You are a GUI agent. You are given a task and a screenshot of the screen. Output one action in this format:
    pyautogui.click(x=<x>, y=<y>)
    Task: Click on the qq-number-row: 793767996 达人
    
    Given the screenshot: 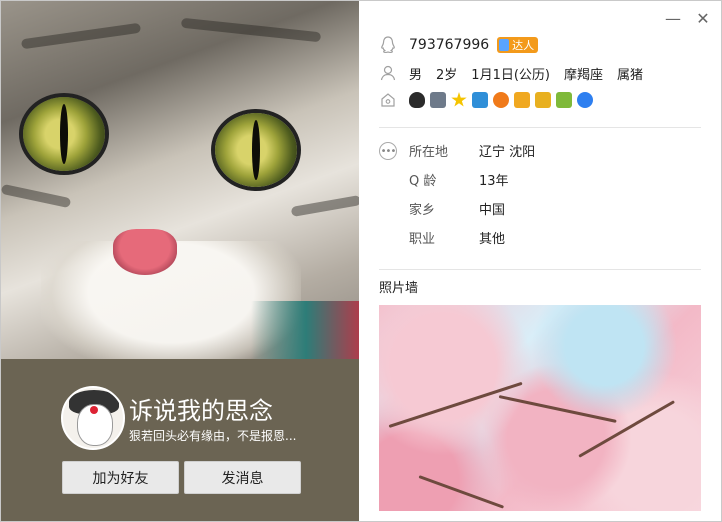 What is the action you would take?
    pyautogui.click(x=459, y=45)
    